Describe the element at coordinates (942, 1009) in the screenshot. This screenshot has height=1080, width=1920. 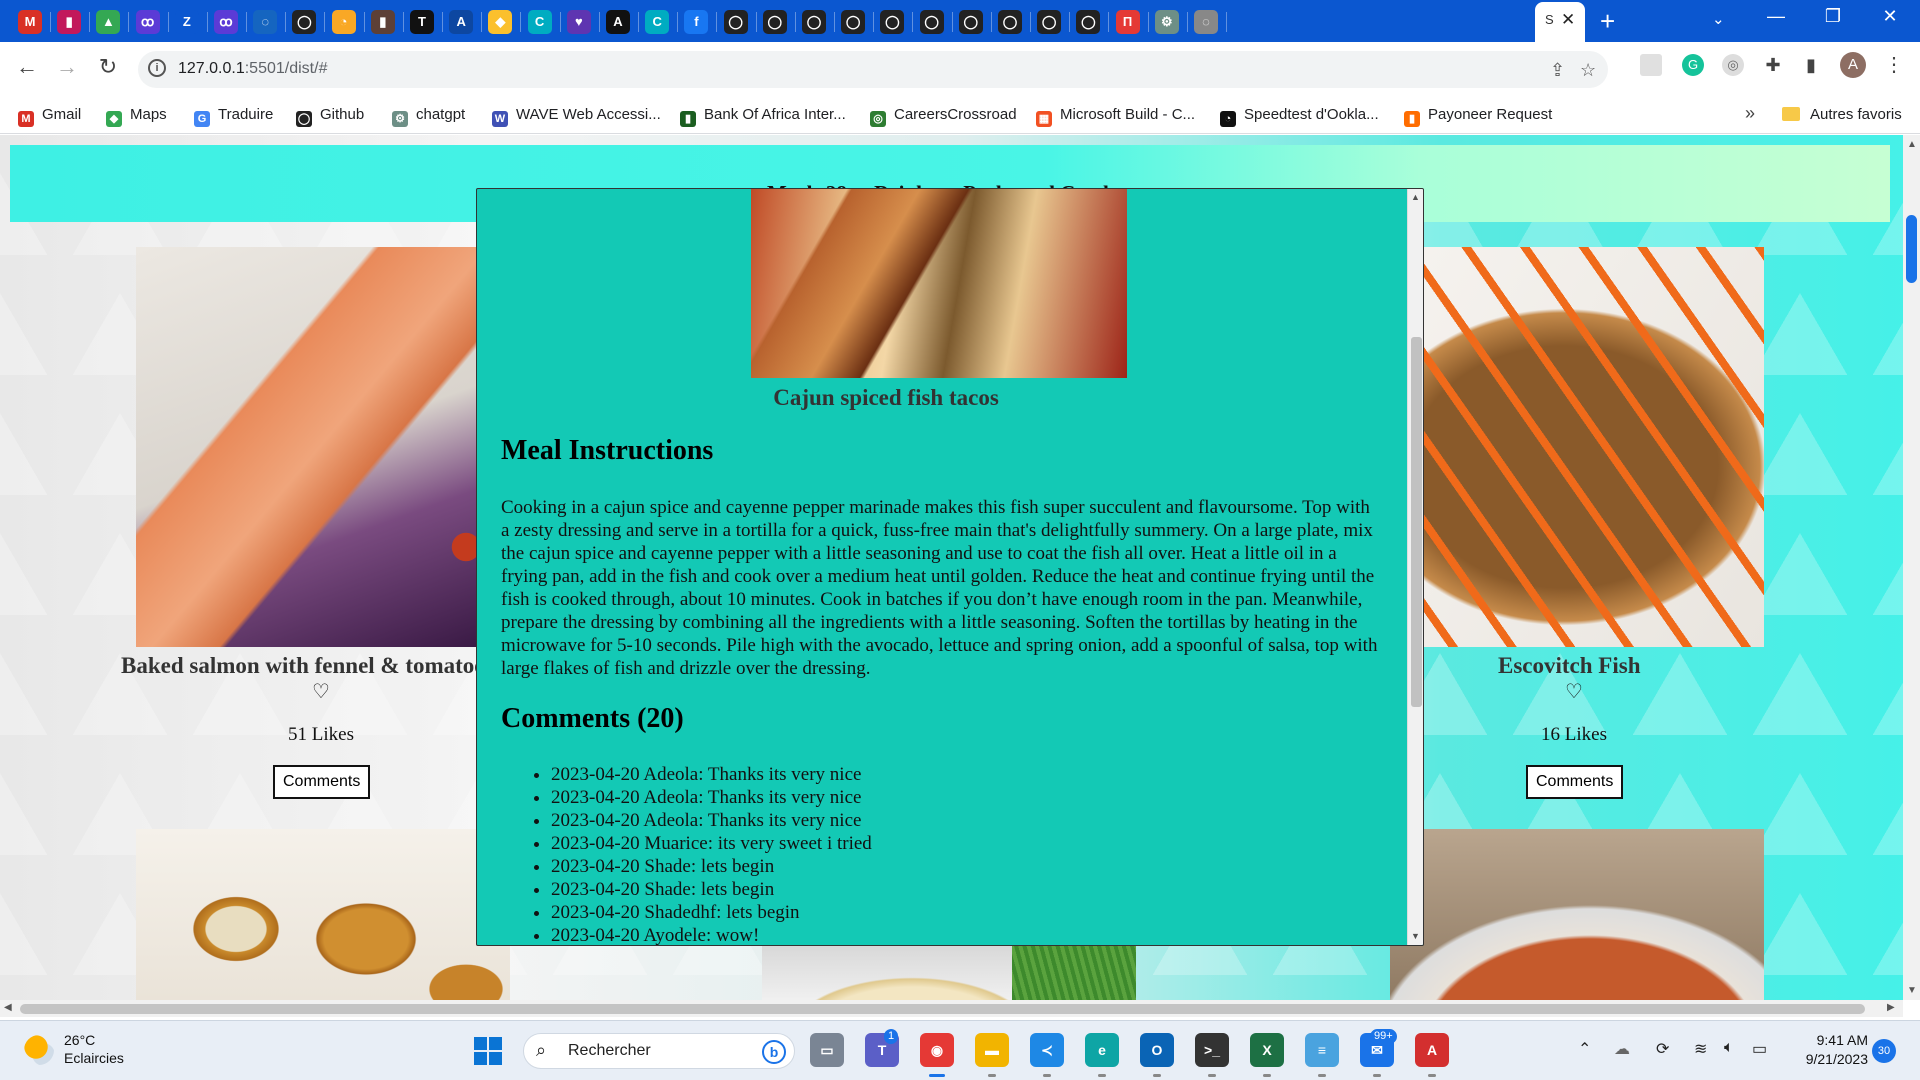
I see `horizontal-scrollbar-thumb` at that location.